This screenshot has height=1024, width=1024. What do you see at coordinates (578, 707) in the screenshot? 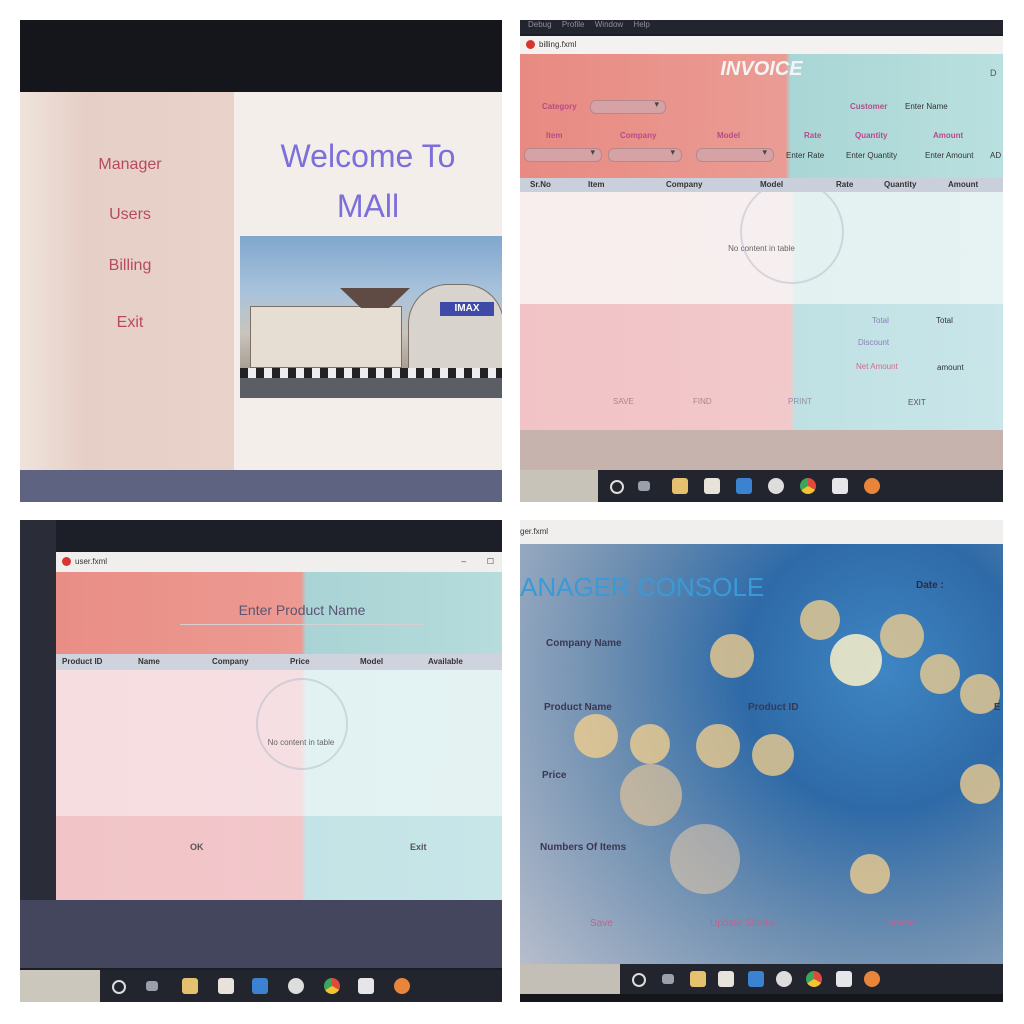
I see `product-name-label: Product Name` at bounding box center [578, 707].